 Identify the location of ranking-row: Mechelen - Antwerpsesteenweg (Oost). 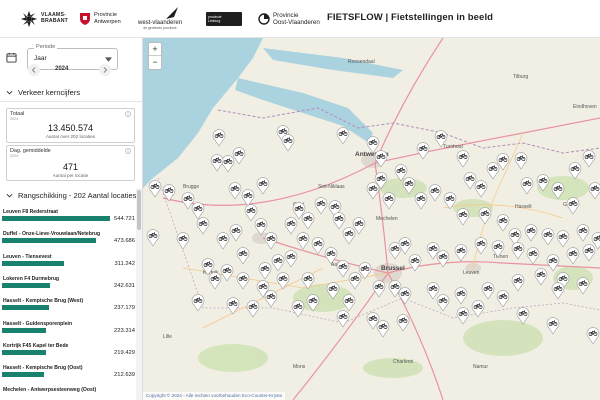
(67, 393).